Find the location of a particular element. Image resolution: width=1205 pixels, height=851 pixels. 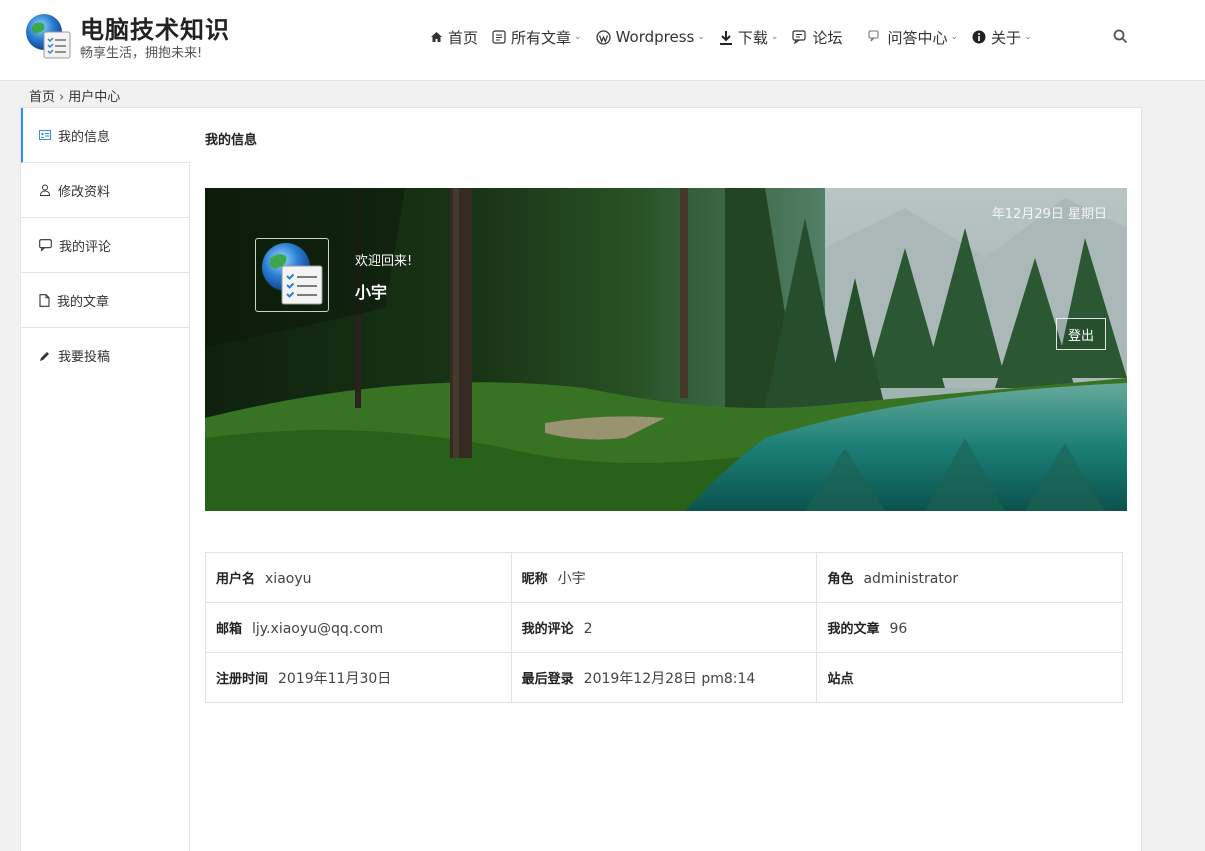

info-value: ljy.xiaoyu@qq.com is located at coordinates (318, 629).